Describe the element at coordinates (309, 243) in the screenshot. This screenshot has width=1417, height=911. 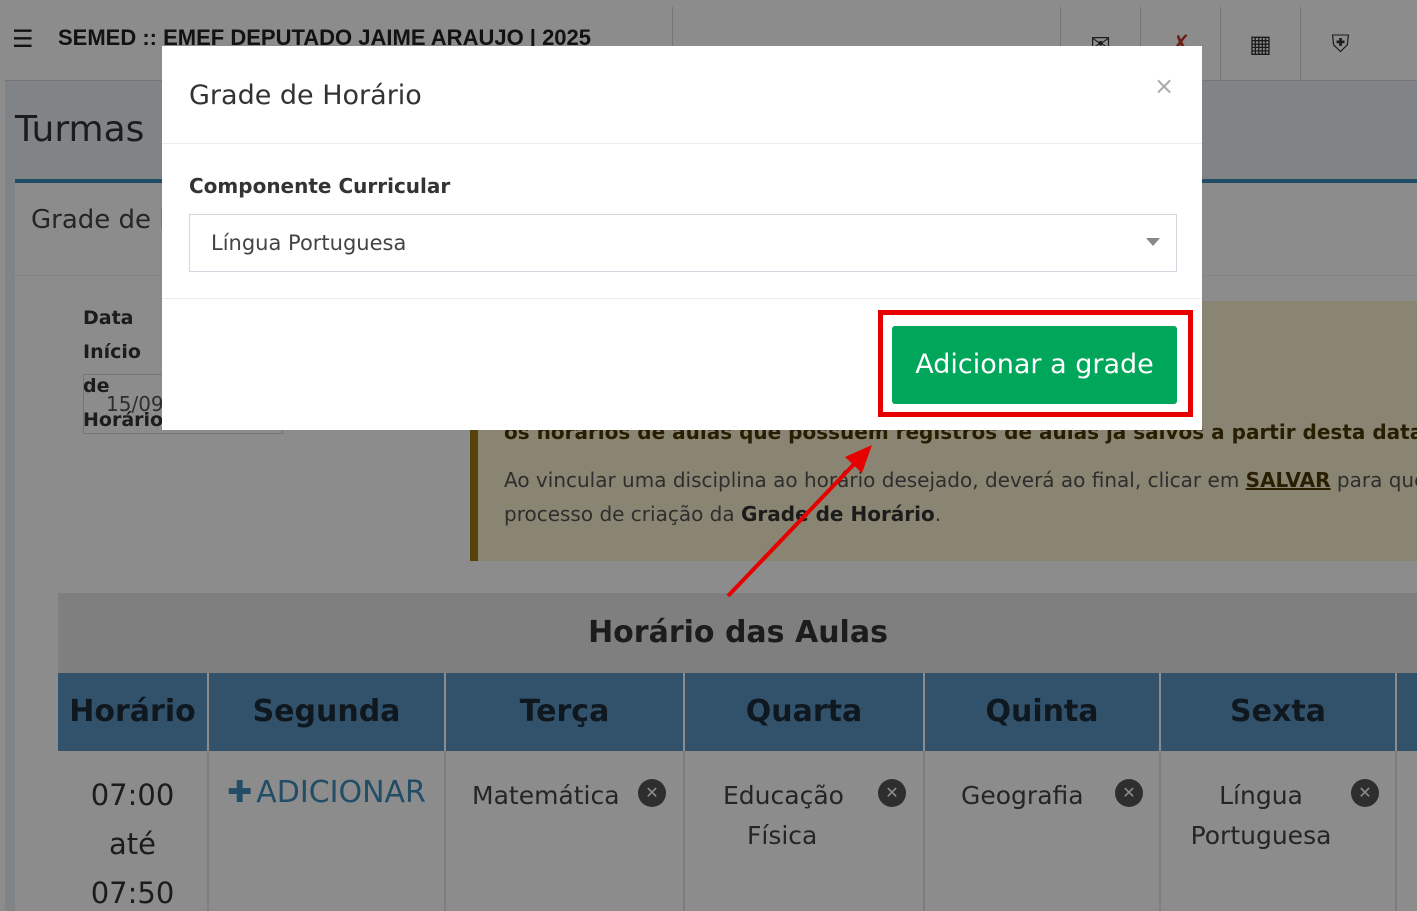
I see `select-value: Língua Portuguesa` at that location.